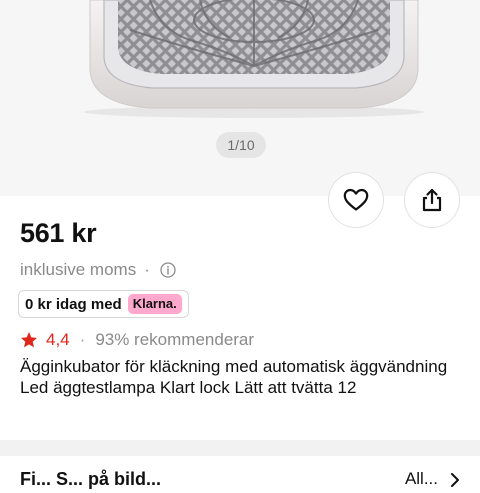 The width and height of the screenshot is (480, 493). I want to click on chevron-right-icon, so click(455, 480).